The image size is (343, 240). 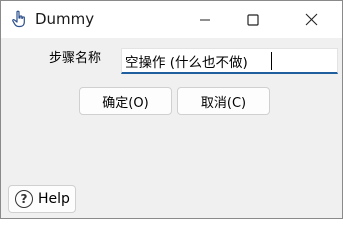 I want to click on minimize-button, so click(x=205, y=19).